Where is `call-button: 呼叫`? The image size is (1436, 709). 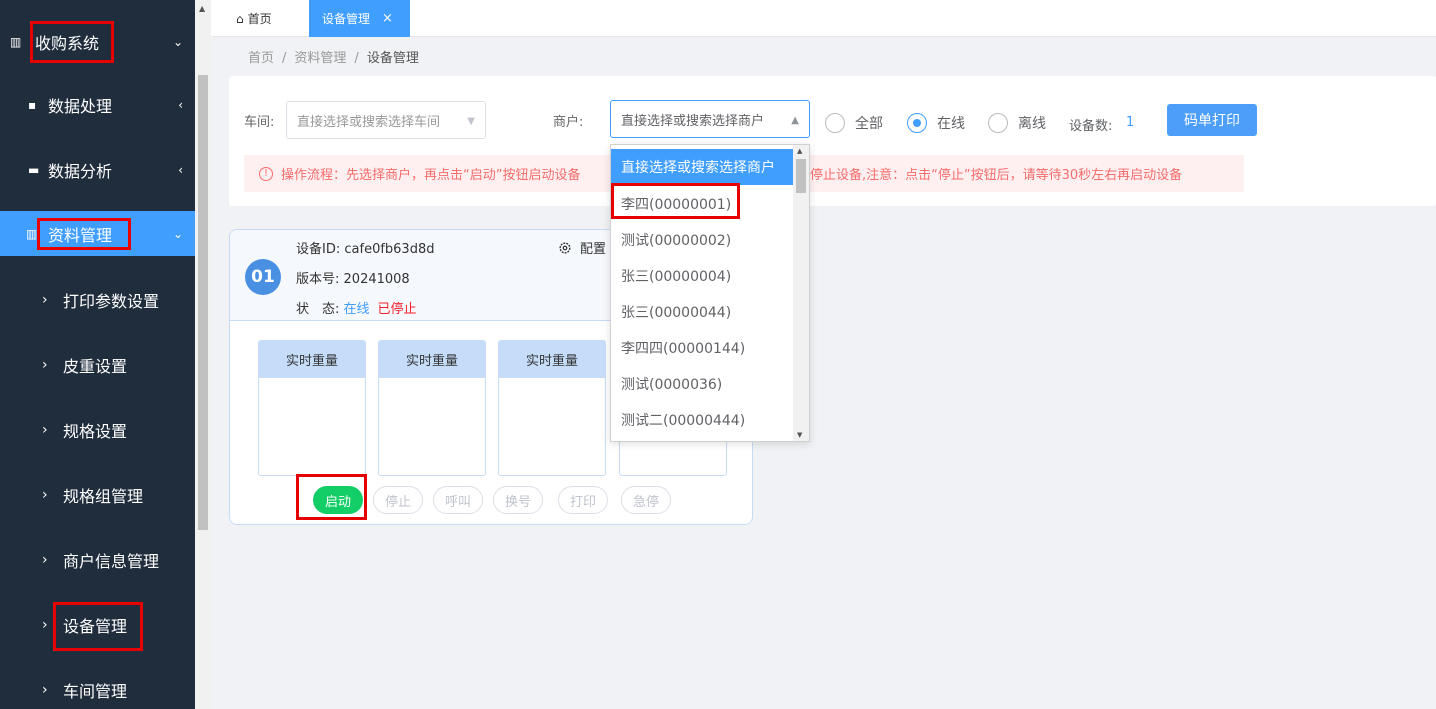
call-button: 呼叫 is located at coordinates (458, 500).